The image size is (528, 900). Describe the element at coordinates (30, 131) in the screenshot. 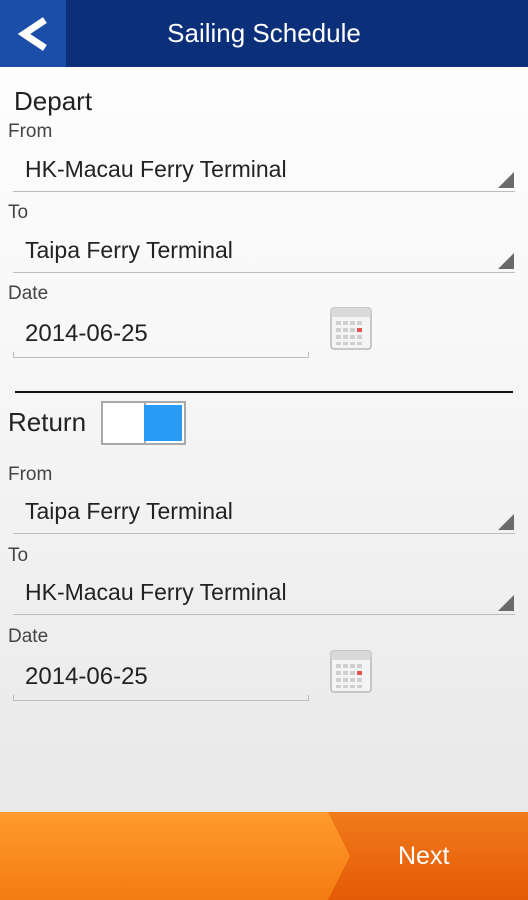

I see `depart-from-label: From` at that location.